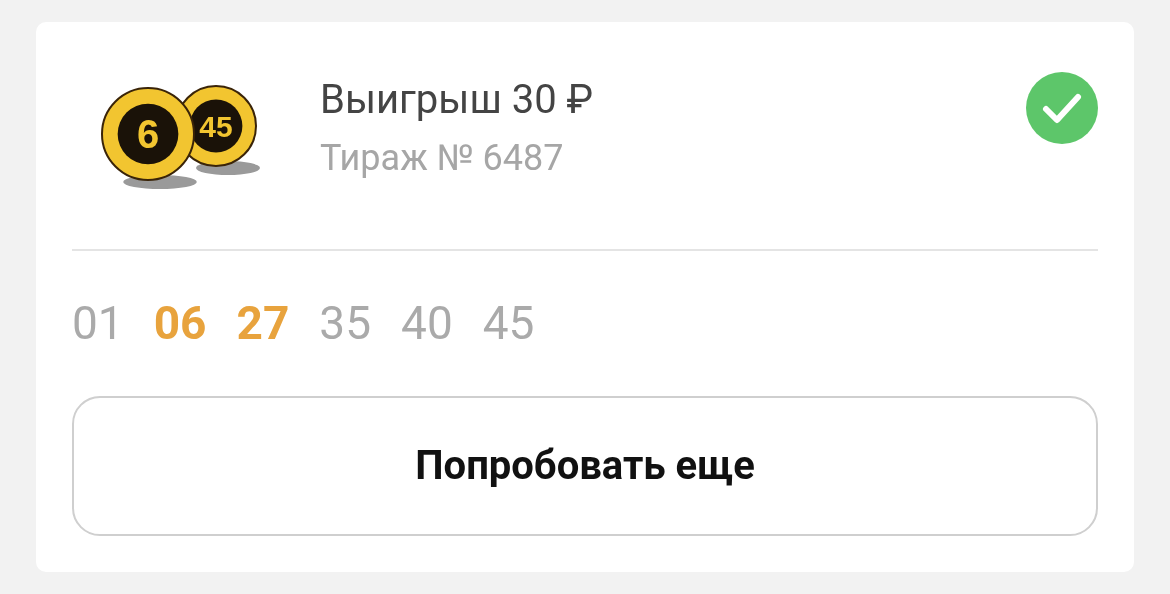  Describe the element at coordinates (442, 158) in the screenshot. I see `draw-number: Тираж № 6487` at that location.